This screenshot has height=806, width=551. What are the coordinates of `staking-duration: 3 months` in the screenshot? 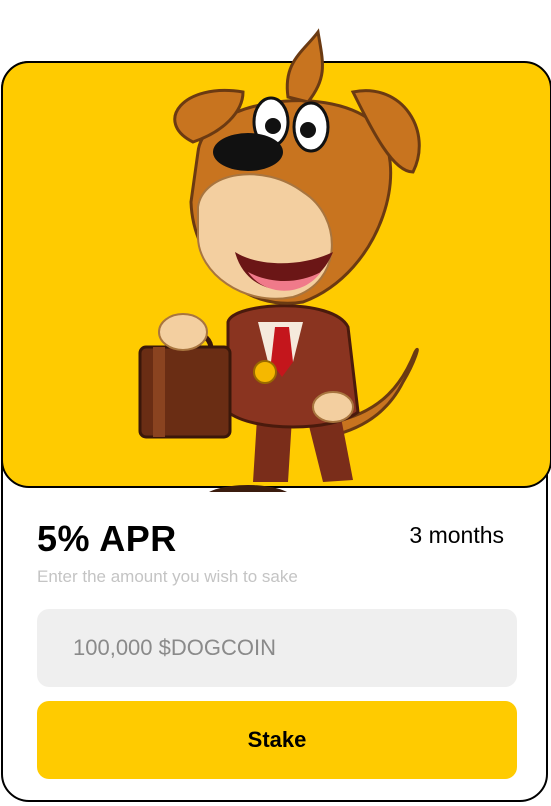 It's located at (456, 535).